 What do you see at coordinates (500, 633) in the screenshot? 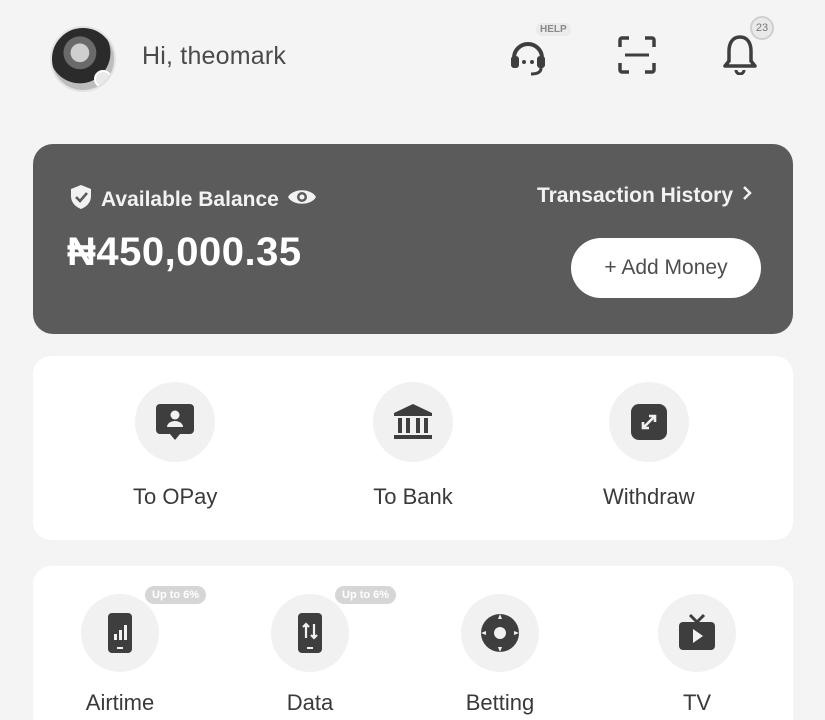
I see `football-icon` at bounding box center [500, 633].